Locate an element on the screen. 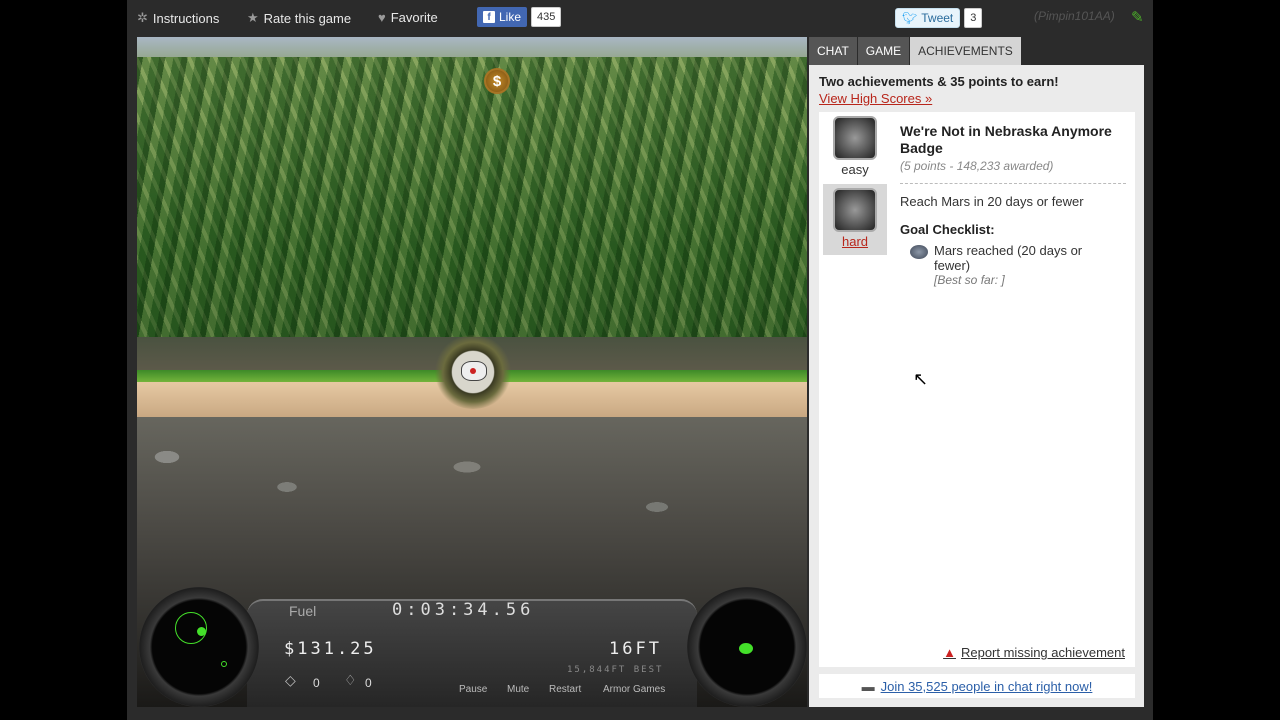  favorite-label: Favorite is located at coordinates (414, 17).